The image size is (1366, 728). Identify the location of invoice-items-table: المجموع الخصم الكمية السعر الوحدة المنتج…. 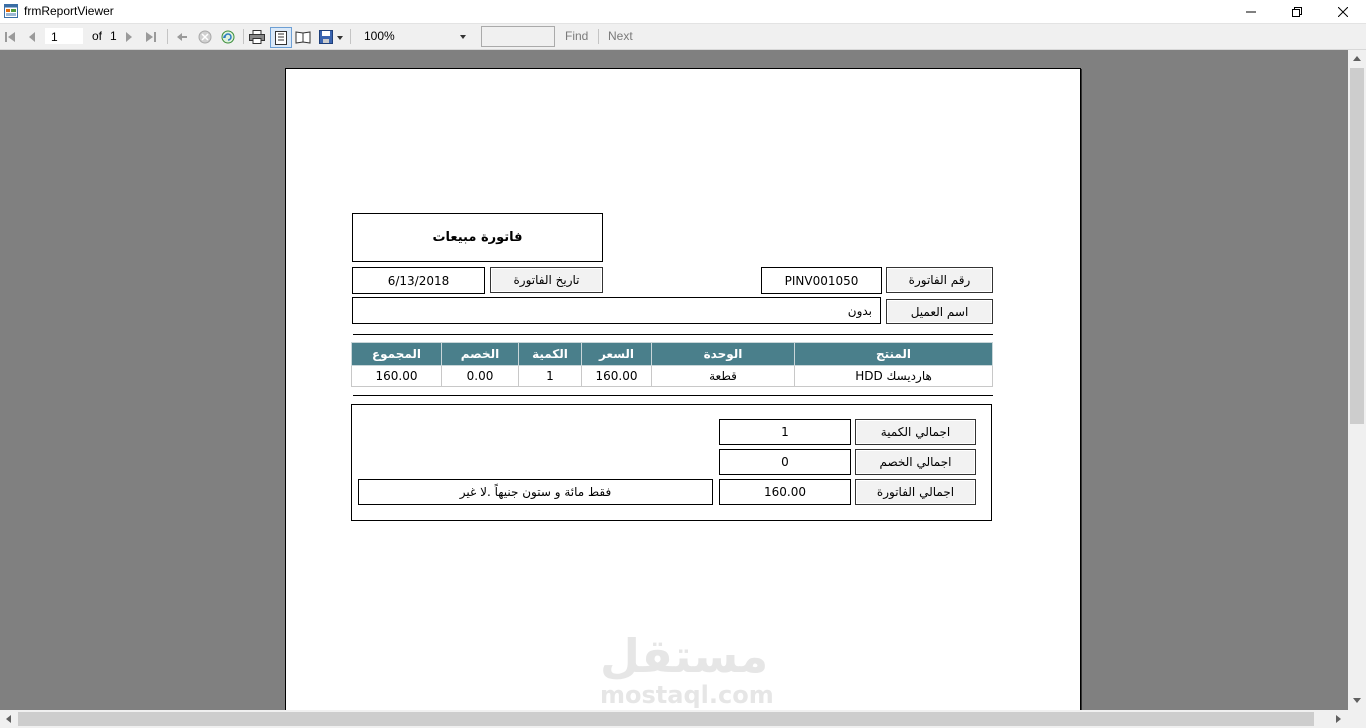
(672, 364).